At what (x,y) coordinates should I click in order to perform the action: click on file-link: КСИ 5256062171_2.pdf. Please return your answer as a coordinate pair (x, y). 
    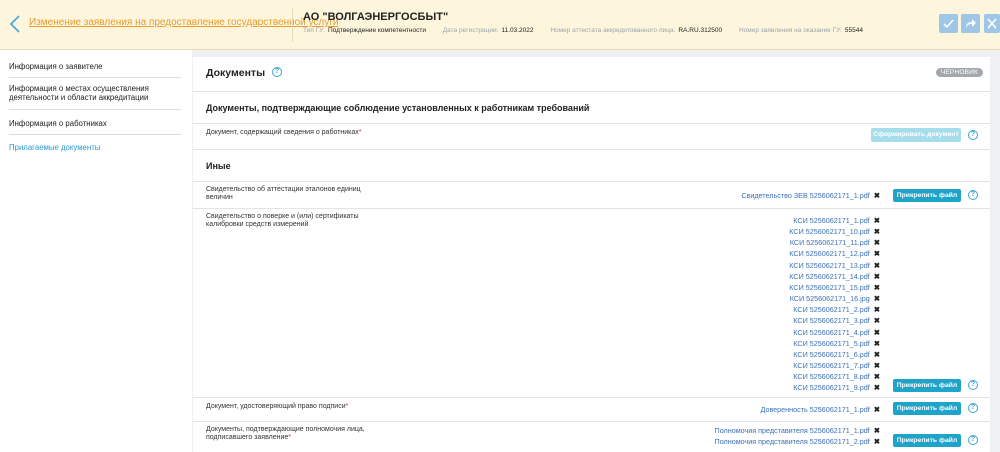
    Looking at the image, I should click on (831, 309).